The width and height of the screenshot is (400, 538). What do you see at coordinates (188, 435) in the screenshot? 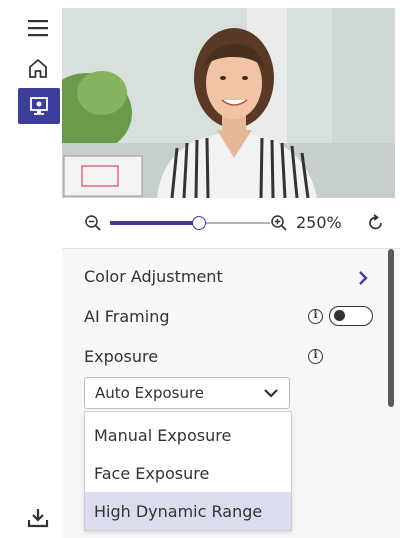
I see `option-manual-exposure: Manual Exposure` at bounding box center [188, 435].